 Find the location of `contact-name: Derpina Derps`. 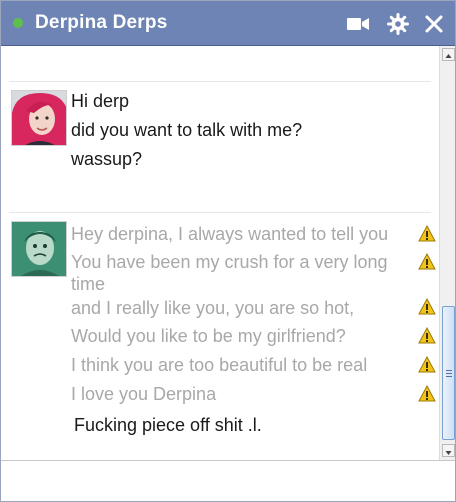

contact-name: Derpina Derps is located at coordinates (101, 23).